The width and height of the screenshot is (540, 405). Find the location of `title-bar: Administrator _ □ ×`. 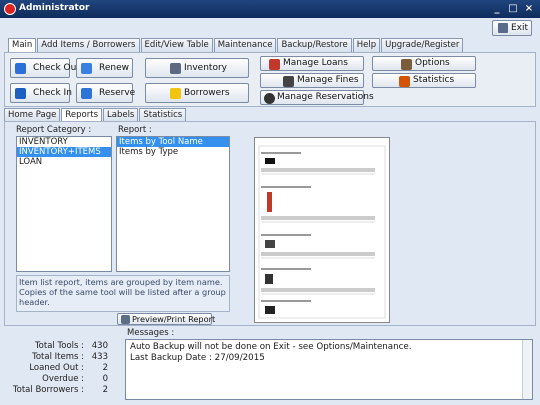

title-bar: Administrator _ □ × is located at coordinates (270, 9).